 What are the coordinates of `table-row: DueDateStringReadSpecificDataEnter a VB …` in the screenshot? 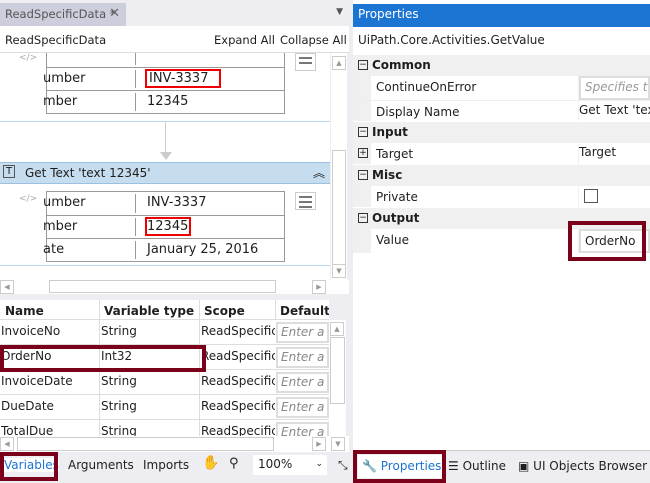 It's located at (164, 407).